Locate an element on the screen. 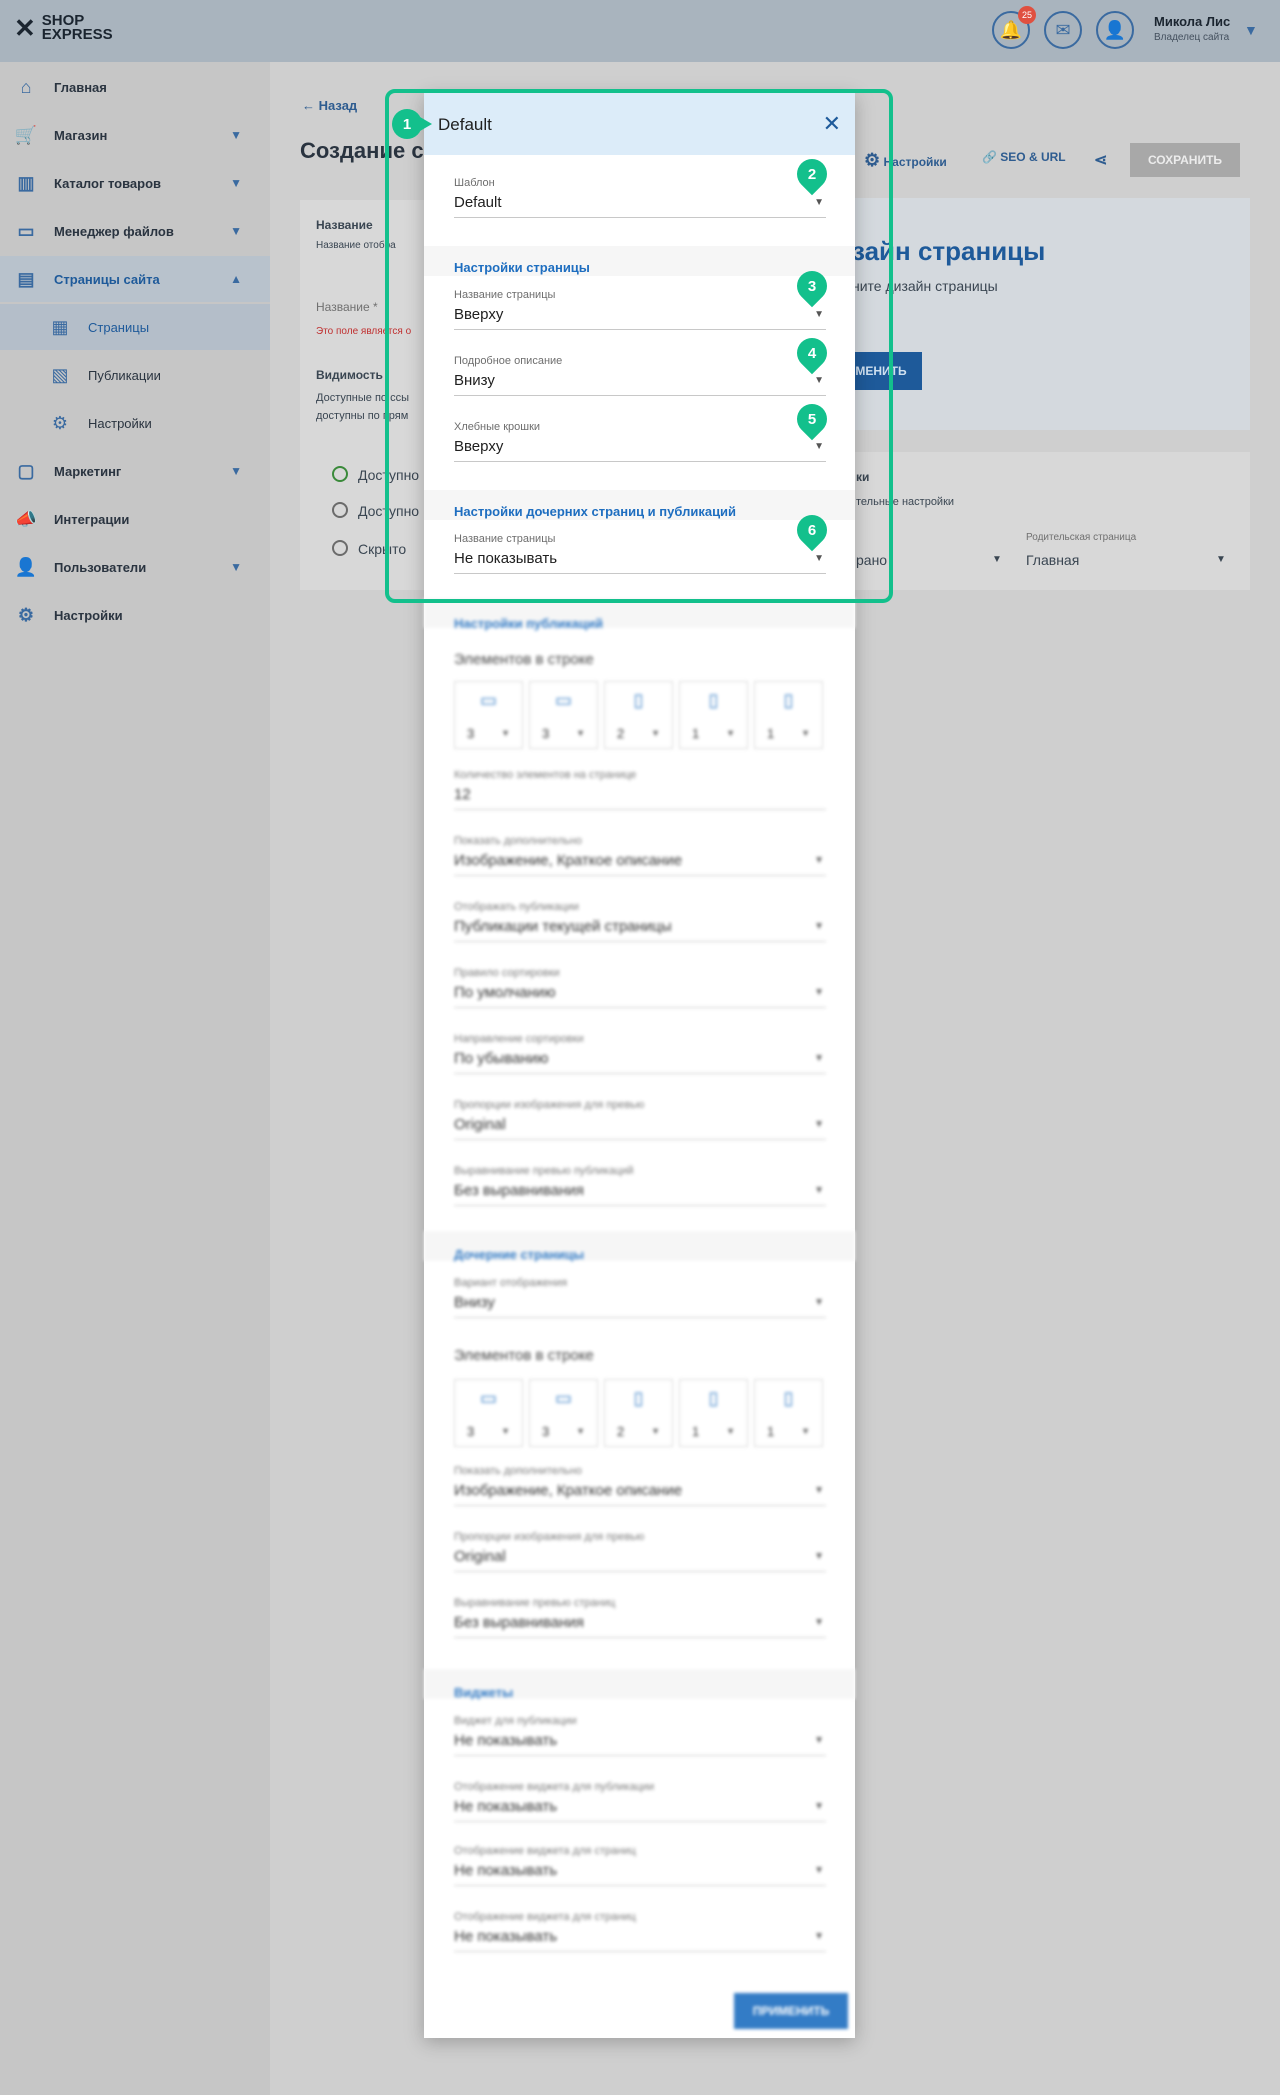 The width and height of the screenshot is (1280, 2095). logo: ✕ SHOP EXPRESS is located at coordinates (63, 27).